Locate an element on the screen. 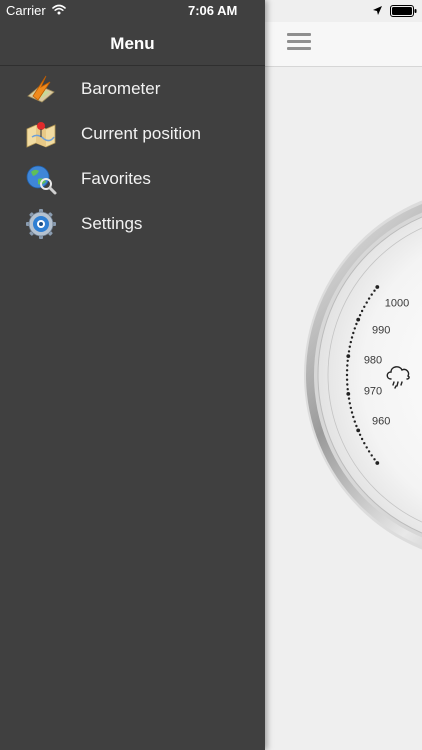  status-bar: Carrier 7:06 AM is located at coordinates (211, 11).